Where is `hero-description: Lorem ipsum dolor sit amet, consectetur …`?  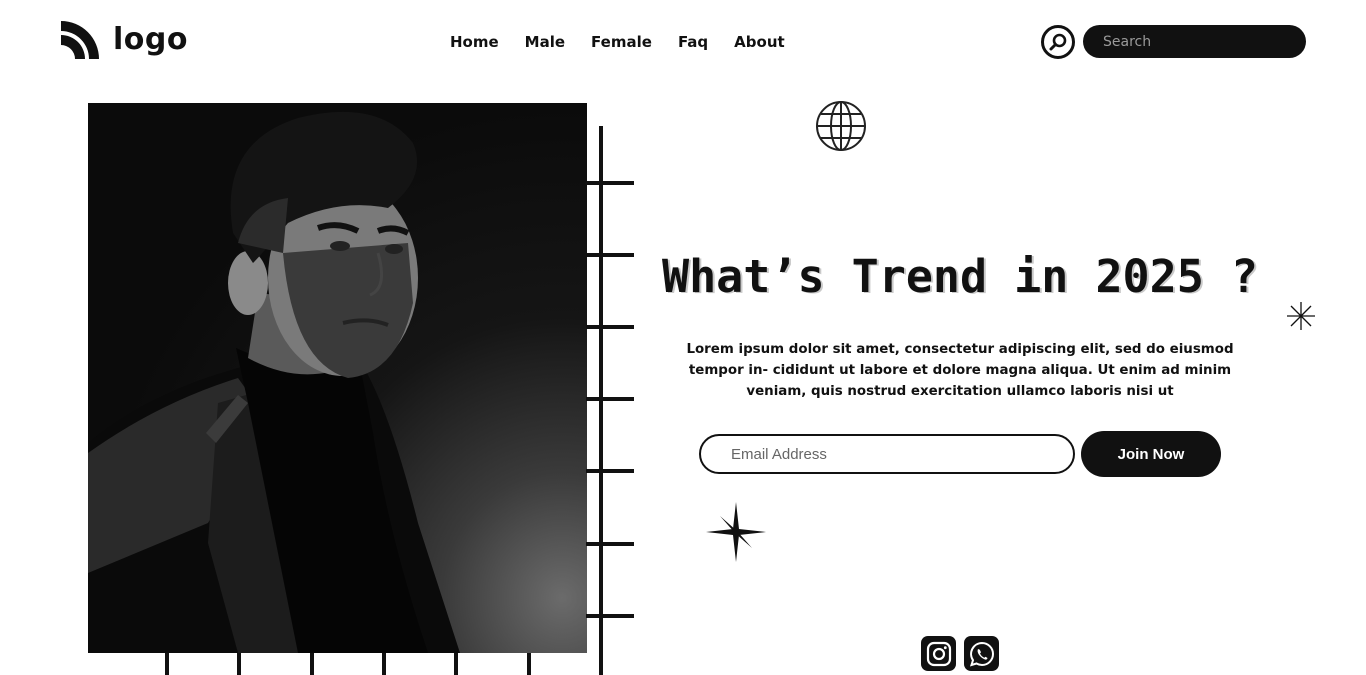 hero-description: Lorem ipsum dolor sit amet, consectetur … is located at coordinates (960, 370).